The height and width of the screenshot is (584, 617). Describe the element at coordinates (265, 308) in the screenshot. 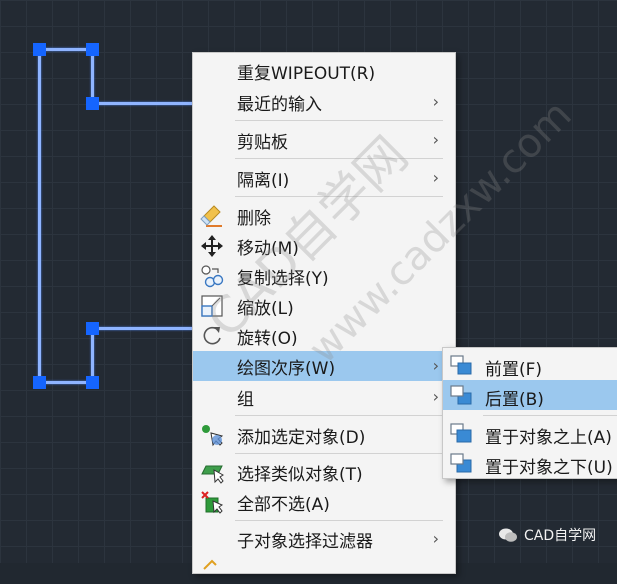

I see `menu-item-label: 缩放(L)` at that location.